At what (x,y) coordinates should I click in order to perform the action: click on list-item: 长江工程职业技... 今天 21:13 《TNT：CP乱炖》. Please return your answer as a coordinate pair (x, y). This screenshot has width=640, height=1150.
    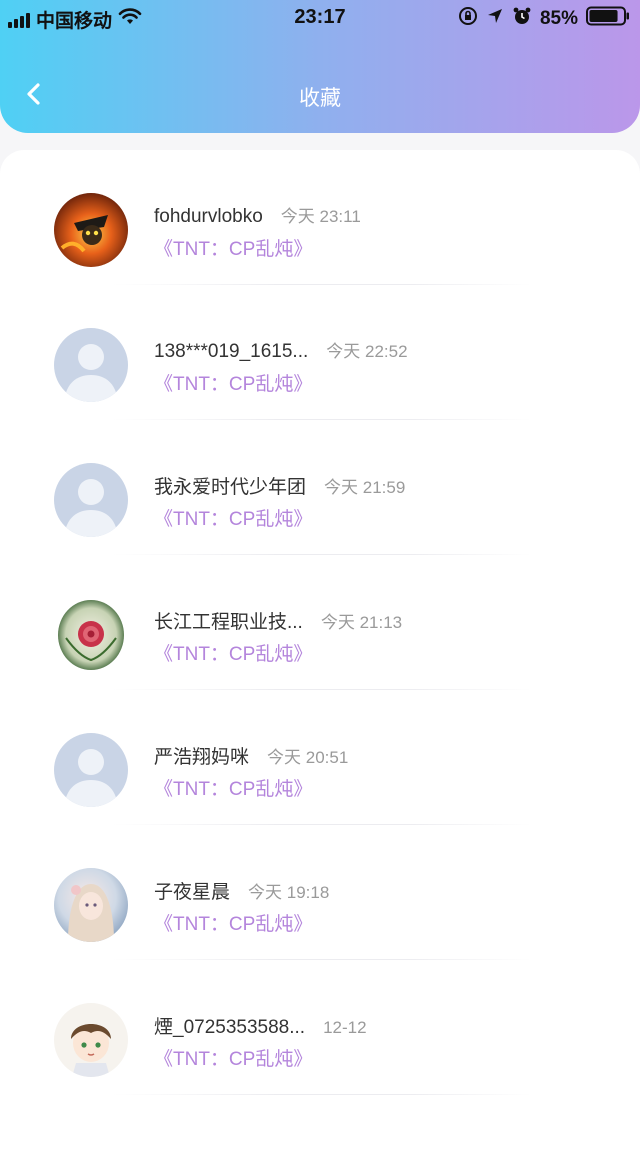
    Looking at the image, I should click on (320, 622).